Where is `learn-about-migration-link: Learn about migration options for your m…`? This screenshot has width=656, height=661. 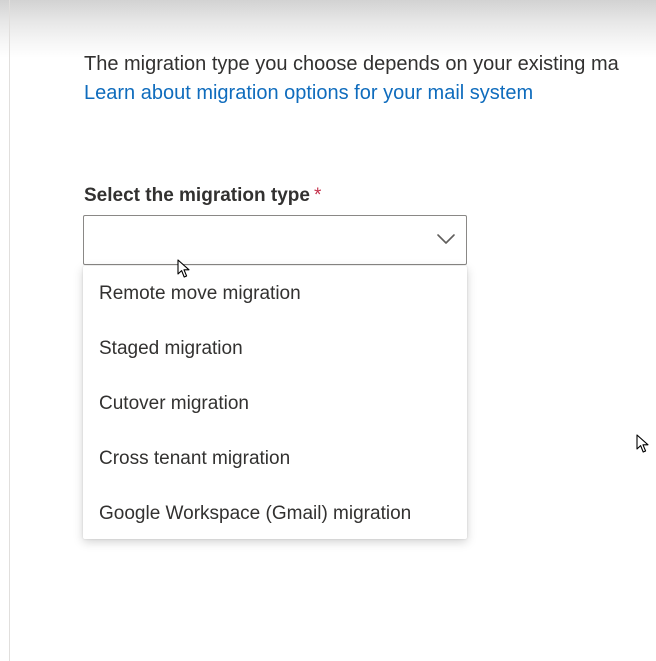
learn-about-migration-link: Learn about migration options for your m… is located at coordinates (308, 93).